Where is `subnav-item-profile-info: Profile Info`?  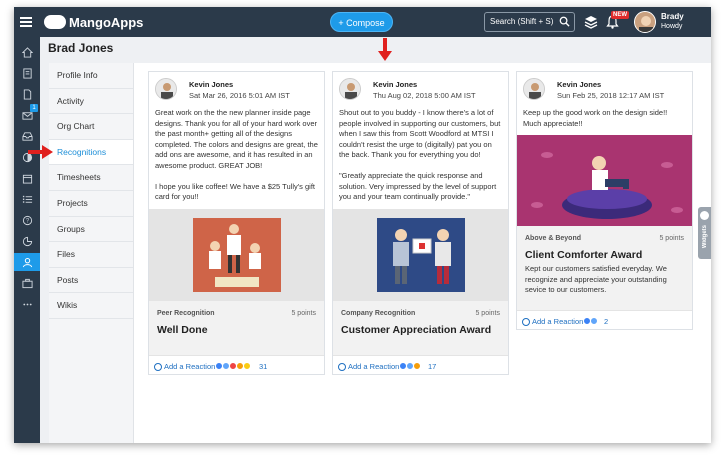 subnav-item-profile-info: Profile Info is located at coordinates (91, 76).